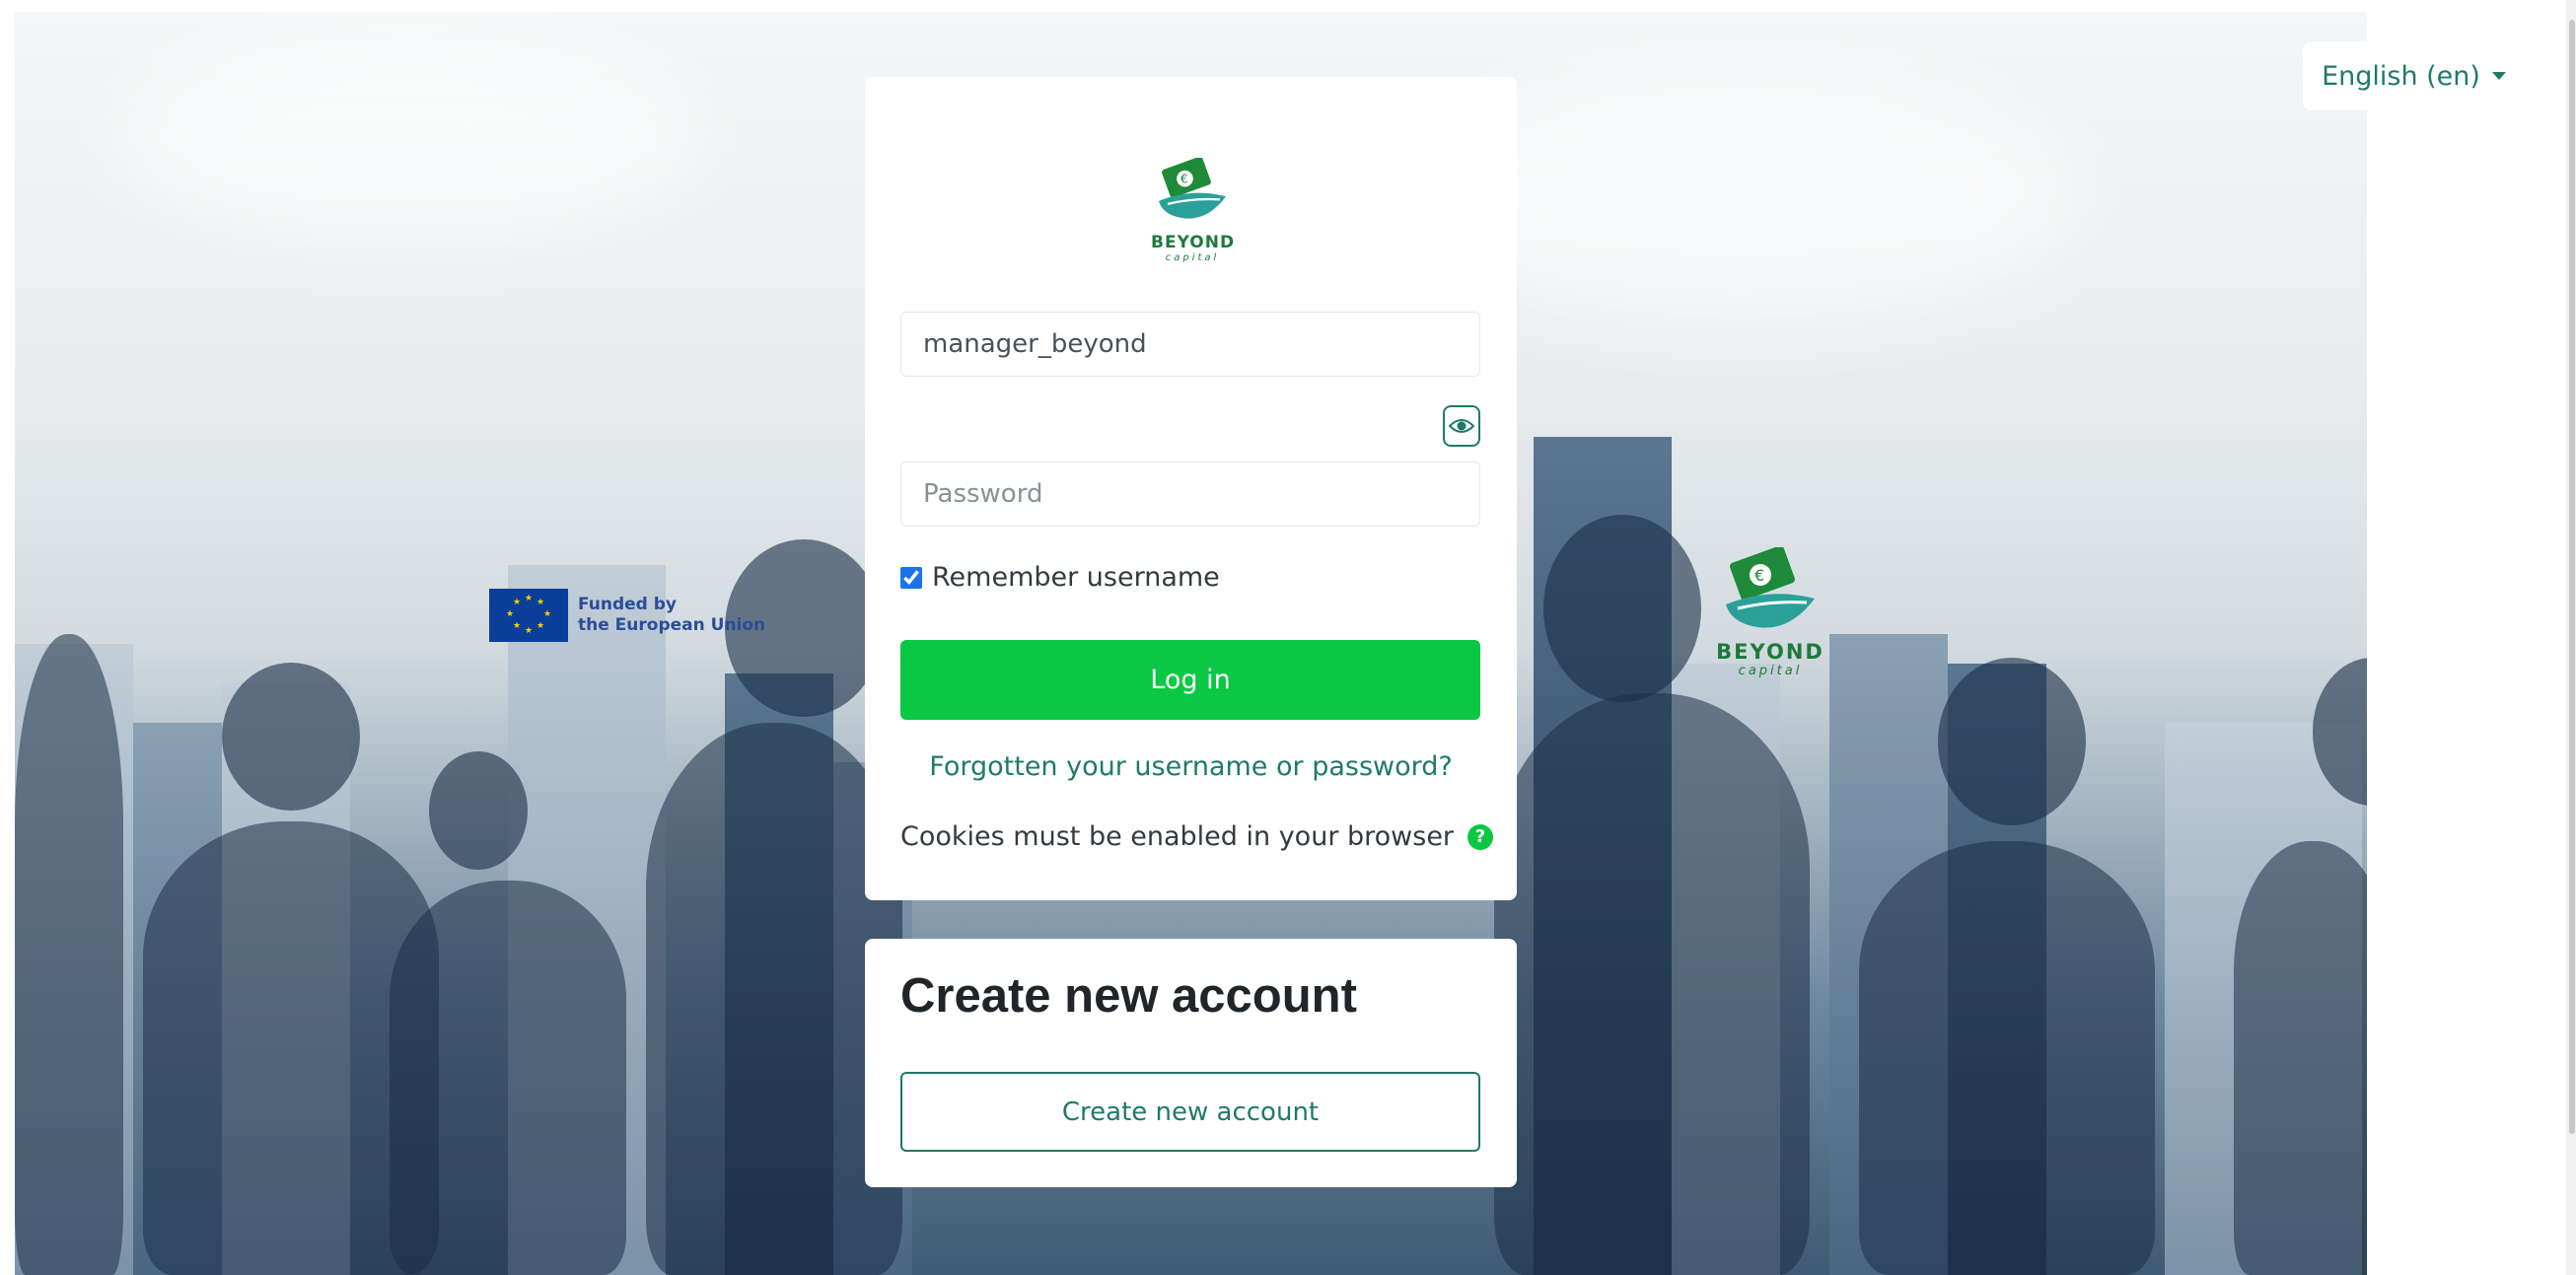 This screenshot has height=1275, width=2576. I want to click on page-scrollbar, so click(2571, 637).